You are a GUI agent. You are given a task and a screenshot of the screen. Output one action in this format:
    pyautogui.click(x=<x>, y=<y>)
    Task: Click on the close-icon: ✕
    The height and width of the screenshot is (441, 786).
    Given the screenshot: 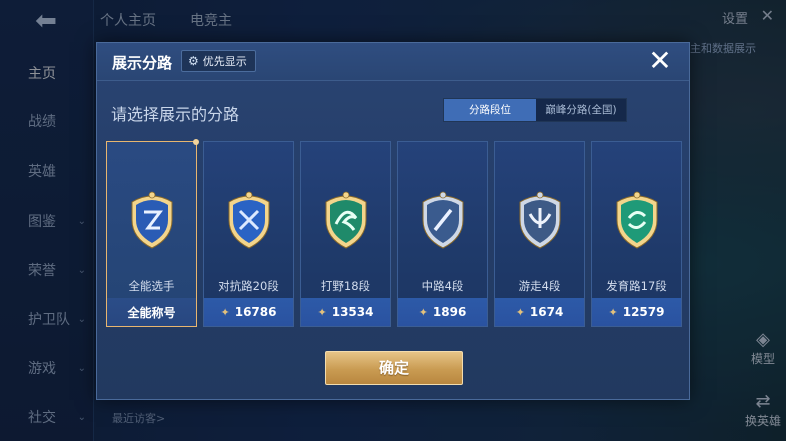 What is the action you would take?
    pyautogui.click(x=660, y=61)
    